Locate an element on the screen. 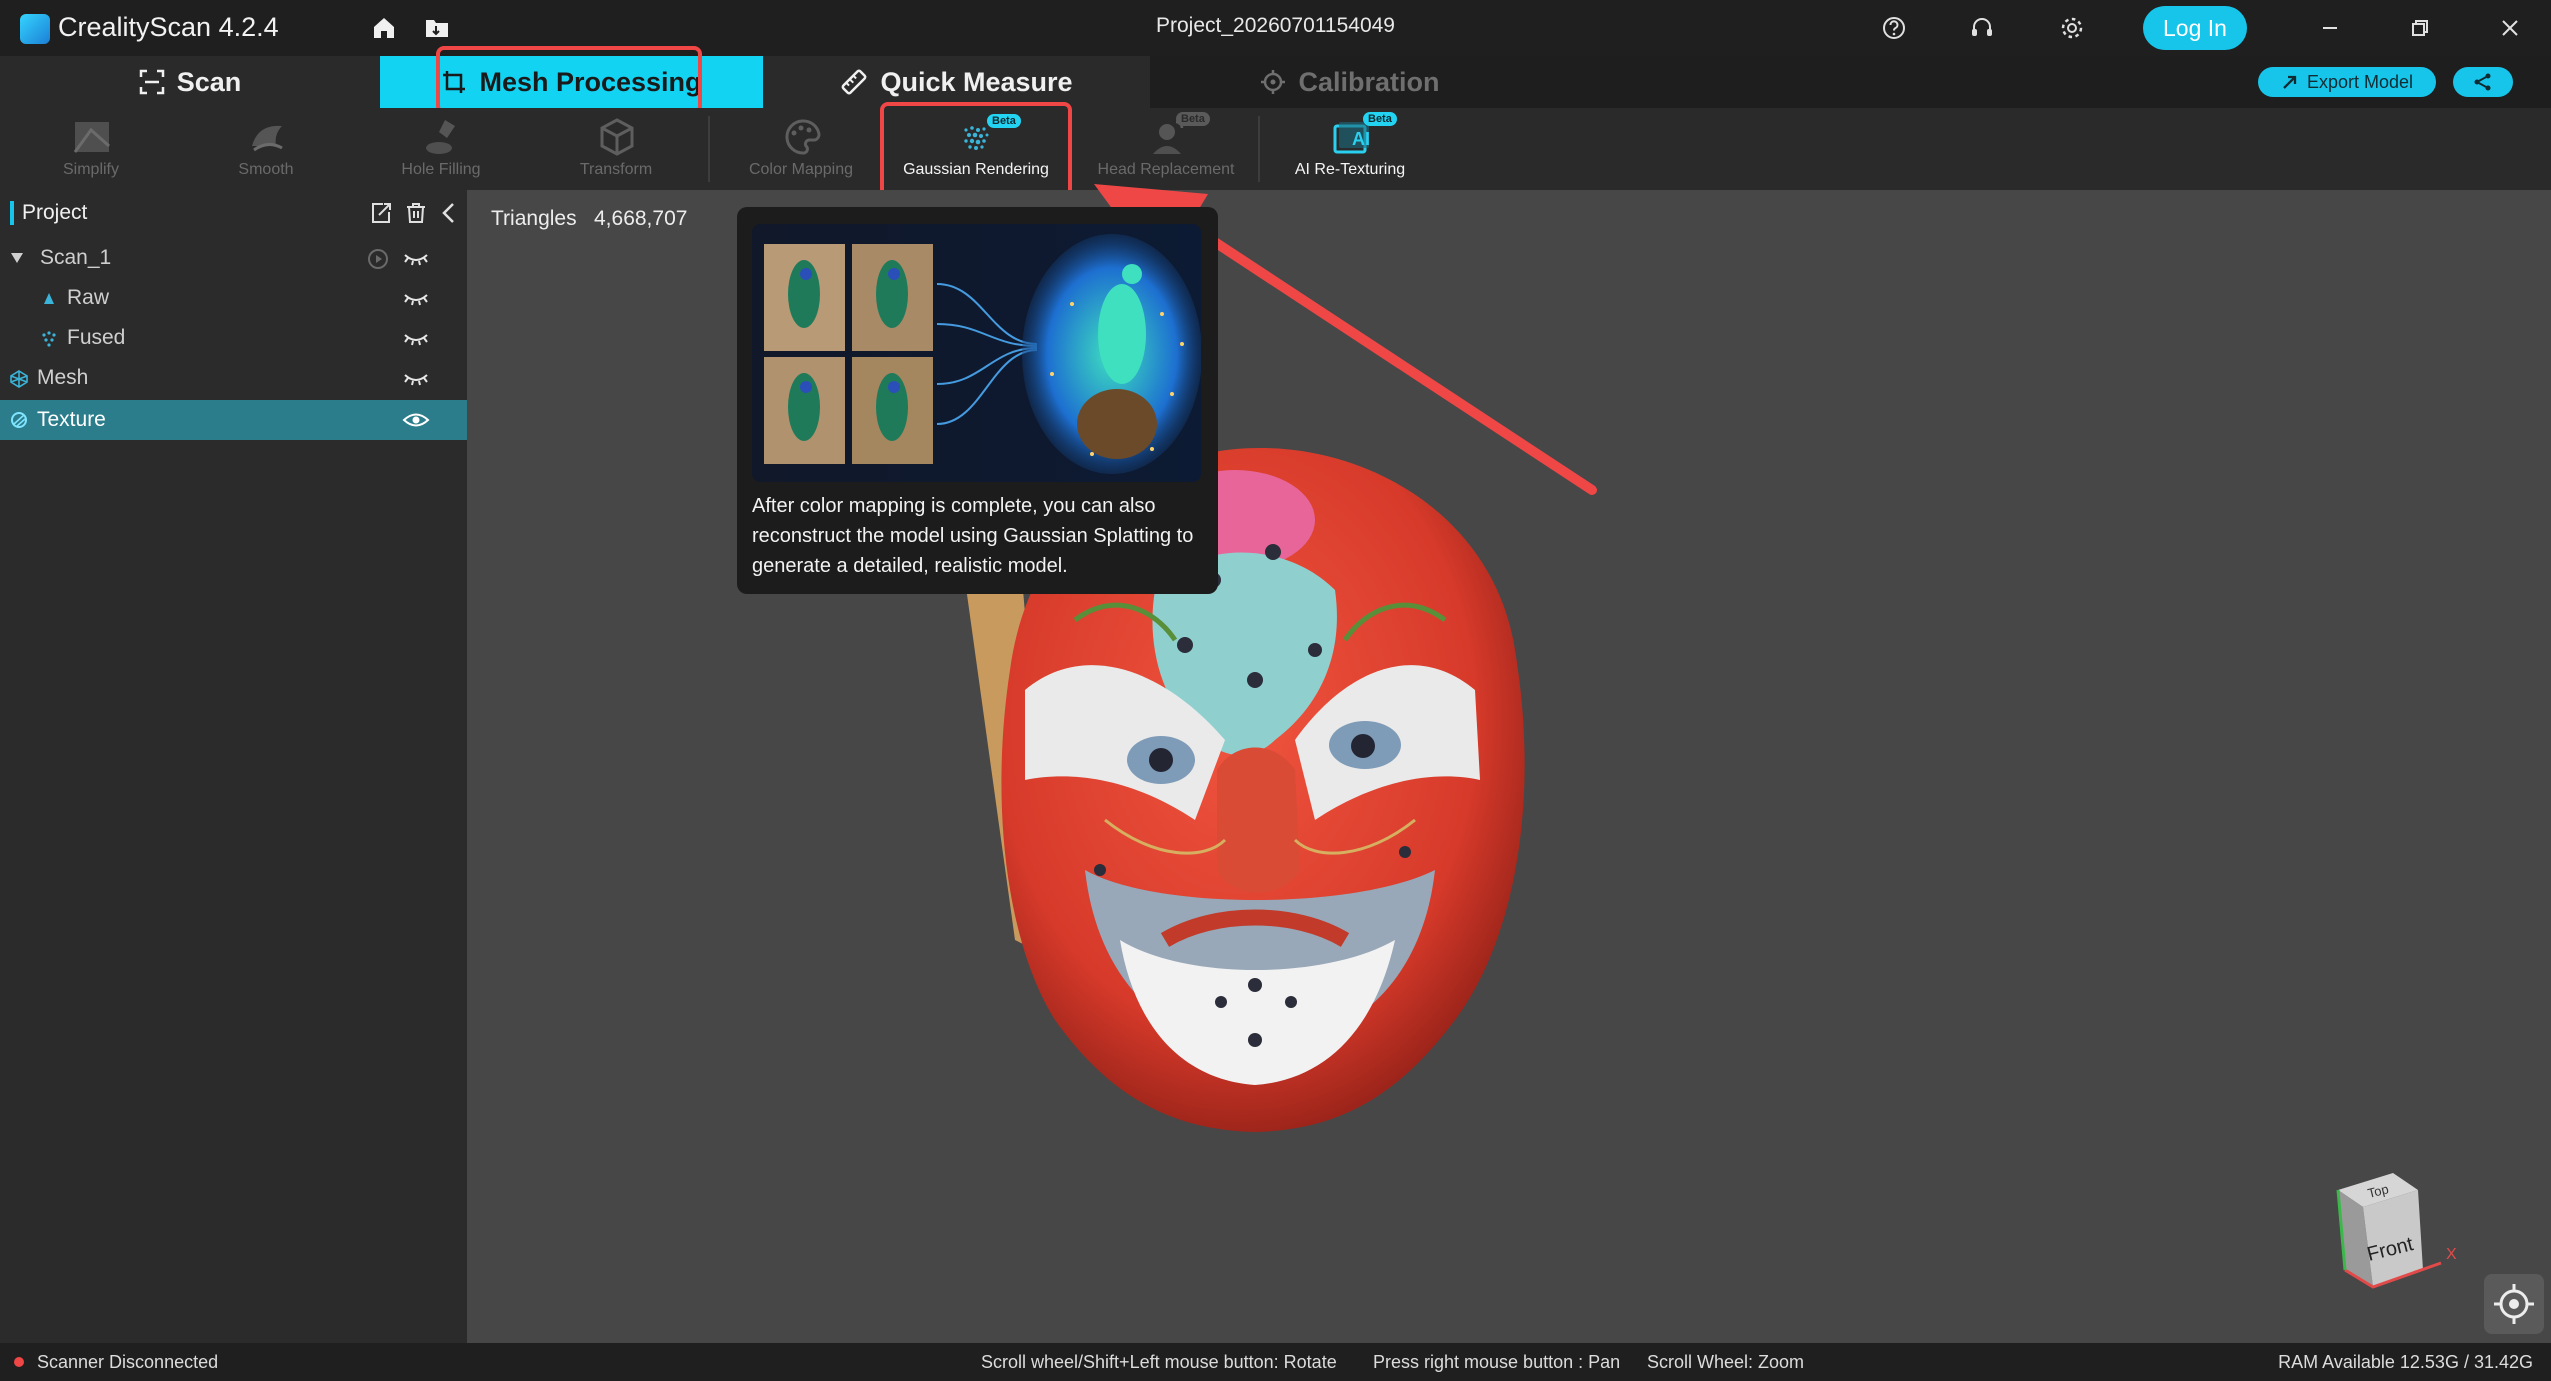 The image size is (2551, 1381). visible-eye-icon is located at coordinates (416, 420).